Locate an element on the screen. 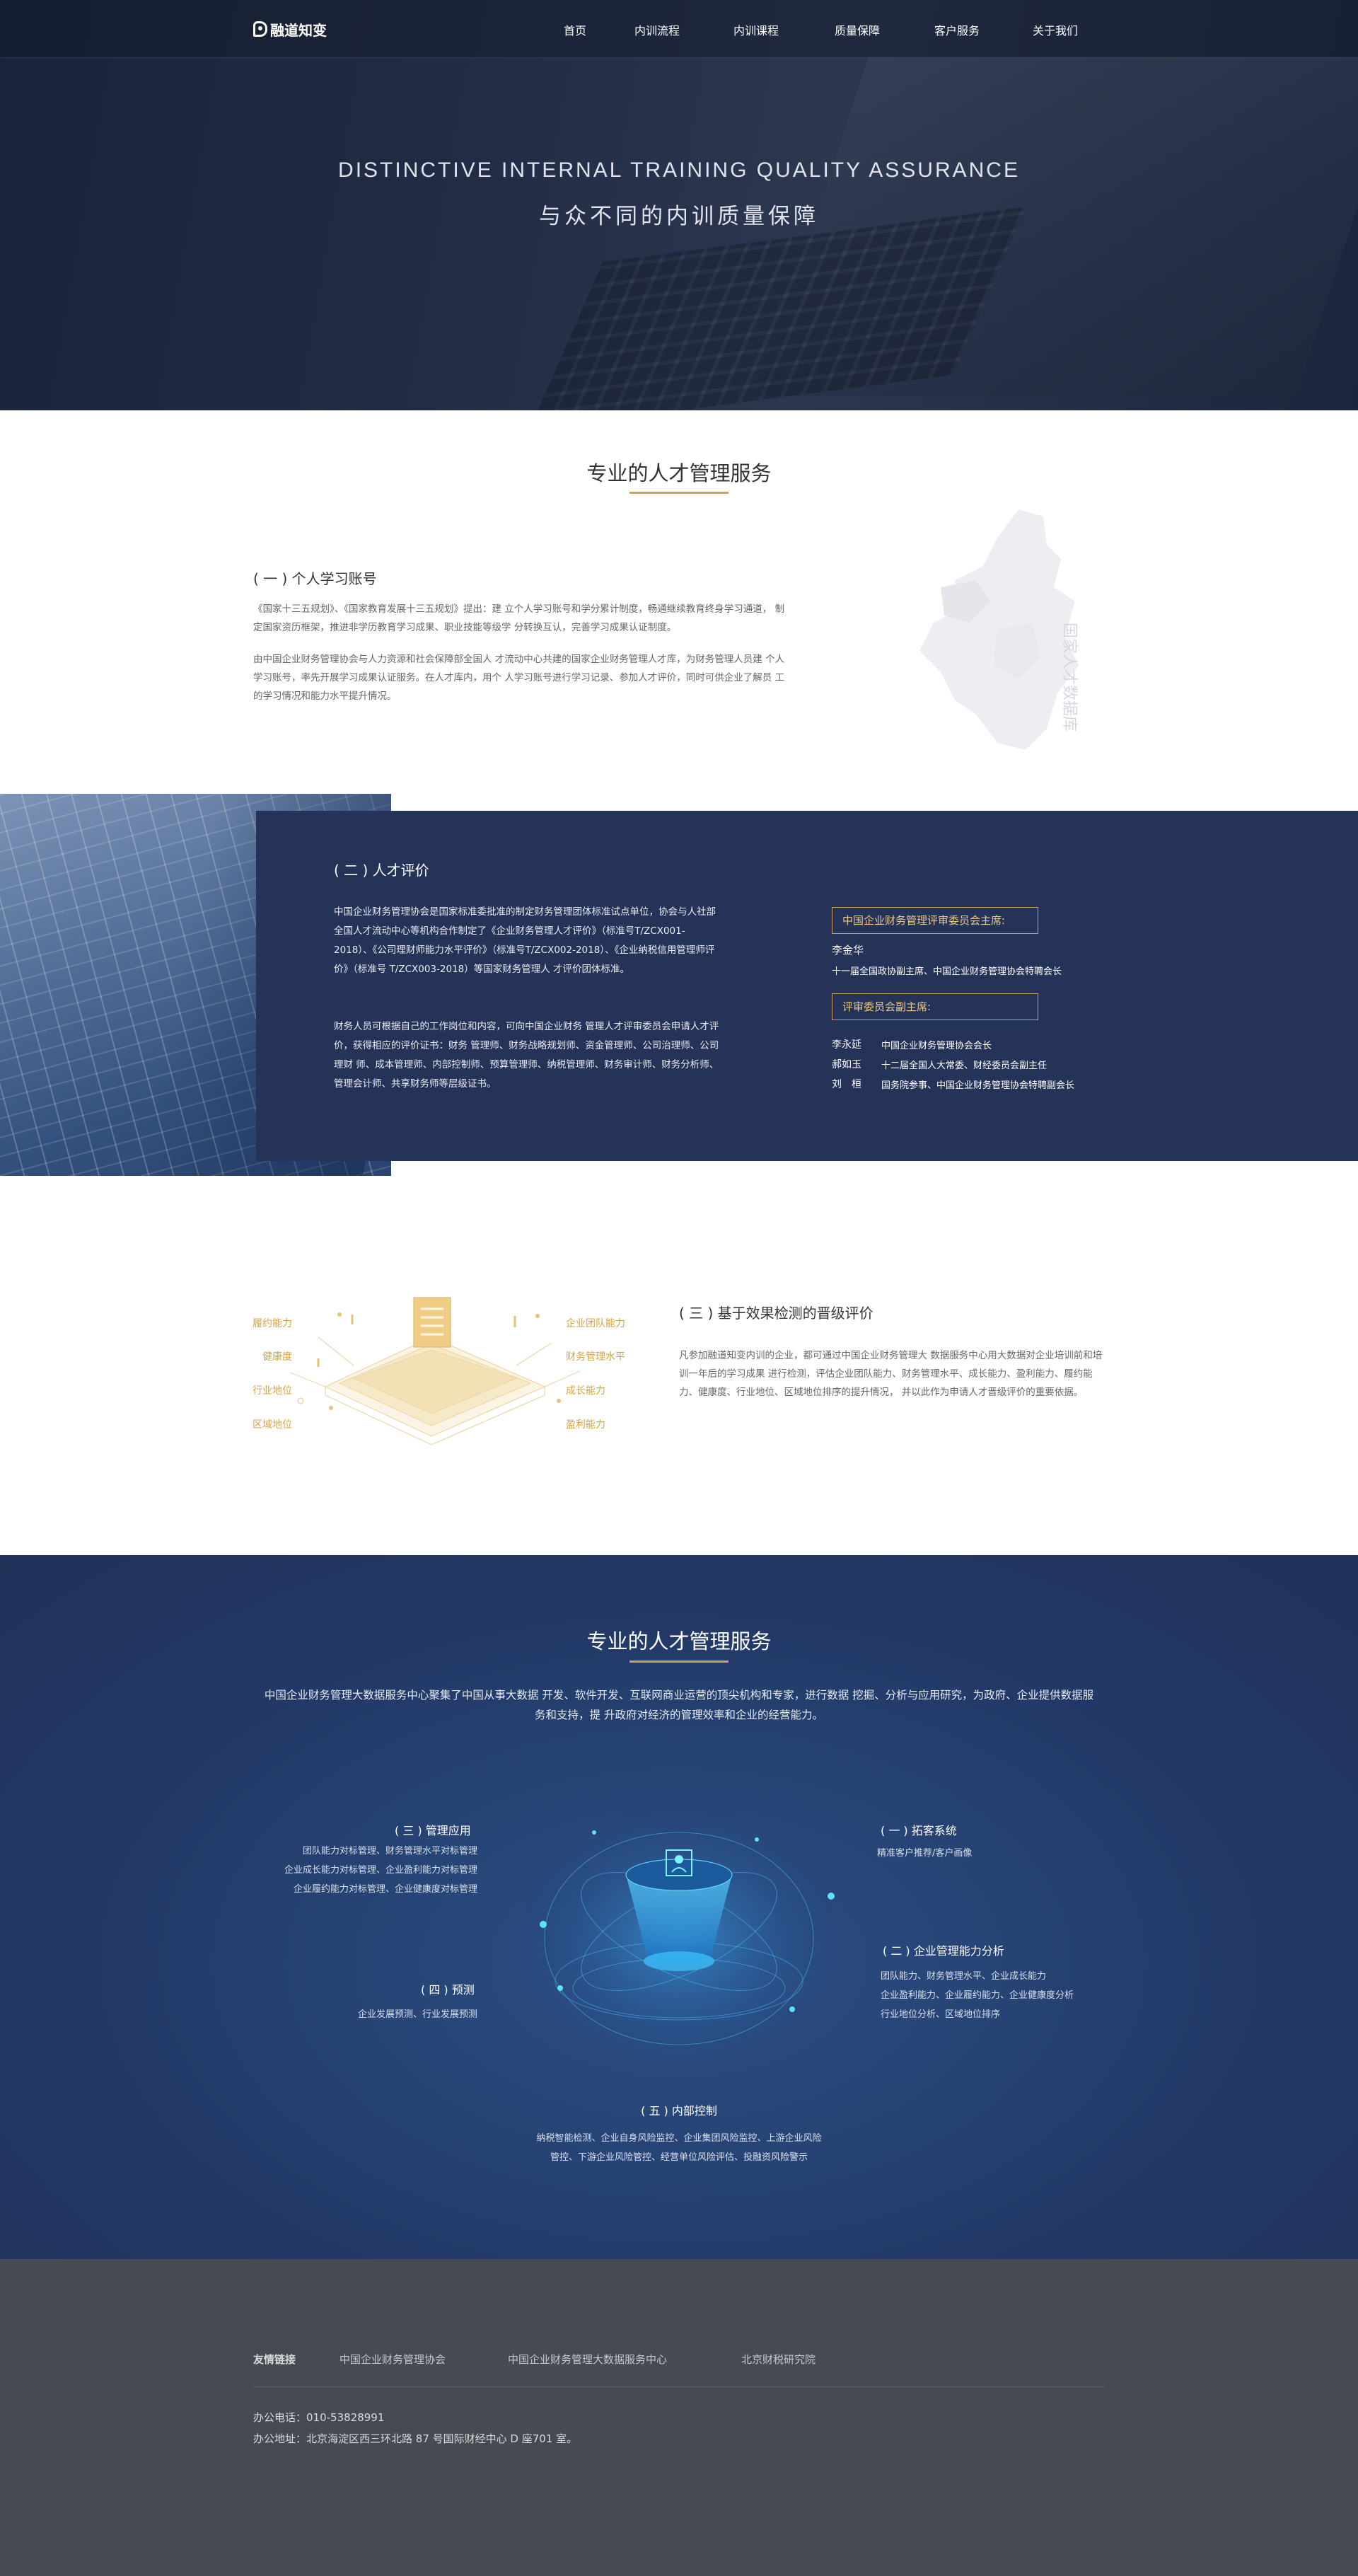 The image size is (1358, 2576). label-industry-position: 行业地位 is located at coordinates (272, 1391).